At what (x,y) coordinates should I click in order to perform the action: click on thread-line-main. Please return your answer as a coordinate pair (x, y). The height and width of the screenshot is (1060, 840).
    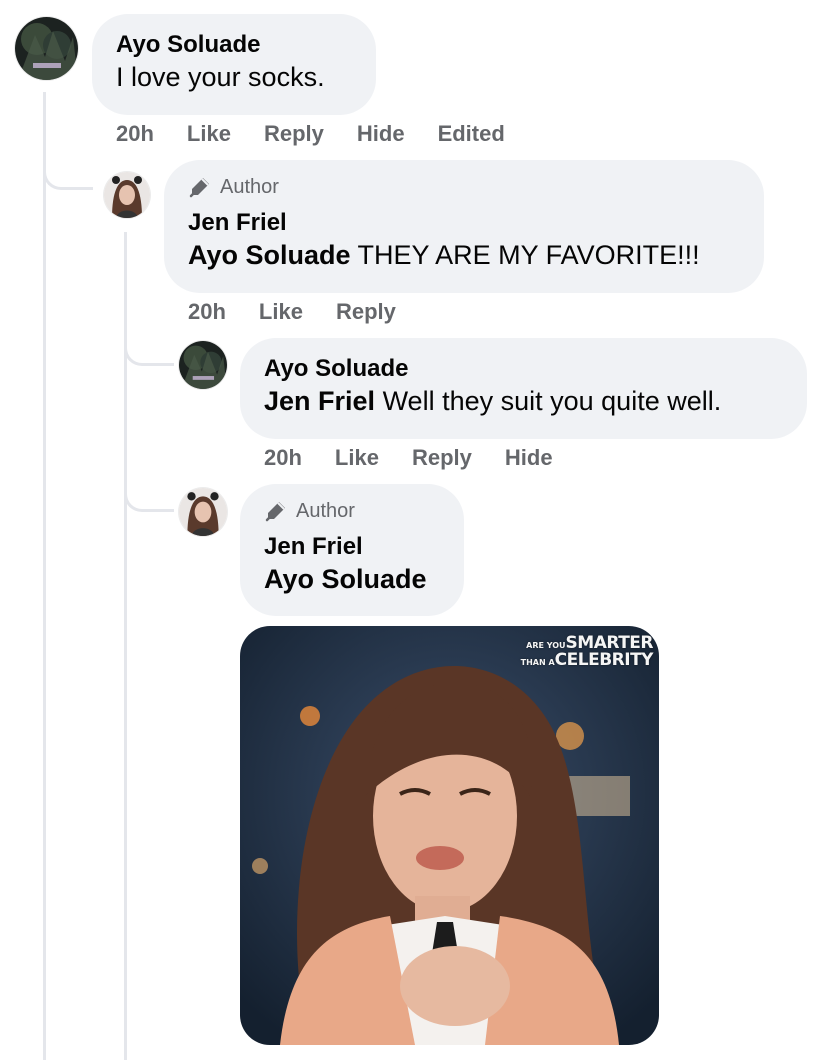
    Looking at the image, I should click on (44, 576).